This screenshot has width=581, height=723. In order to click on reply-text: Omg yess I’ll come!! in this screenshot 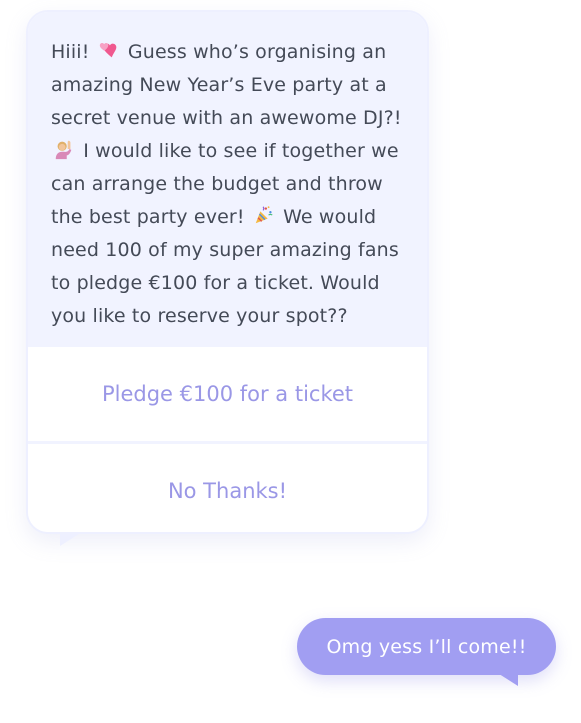, I will do `click(426, 646)`.